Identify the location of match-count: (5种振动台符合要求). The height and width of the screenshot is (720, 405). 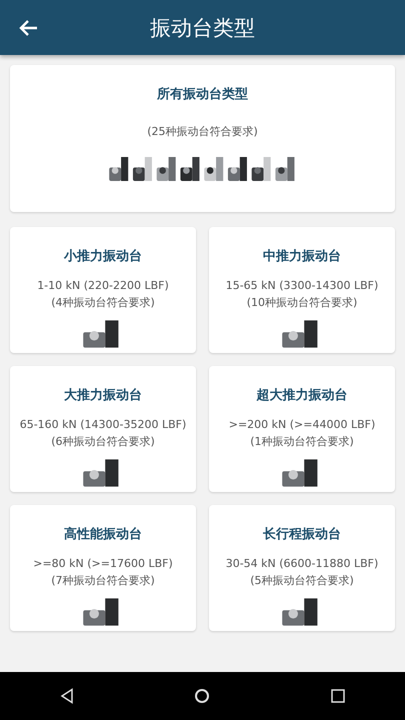
(302, 581).